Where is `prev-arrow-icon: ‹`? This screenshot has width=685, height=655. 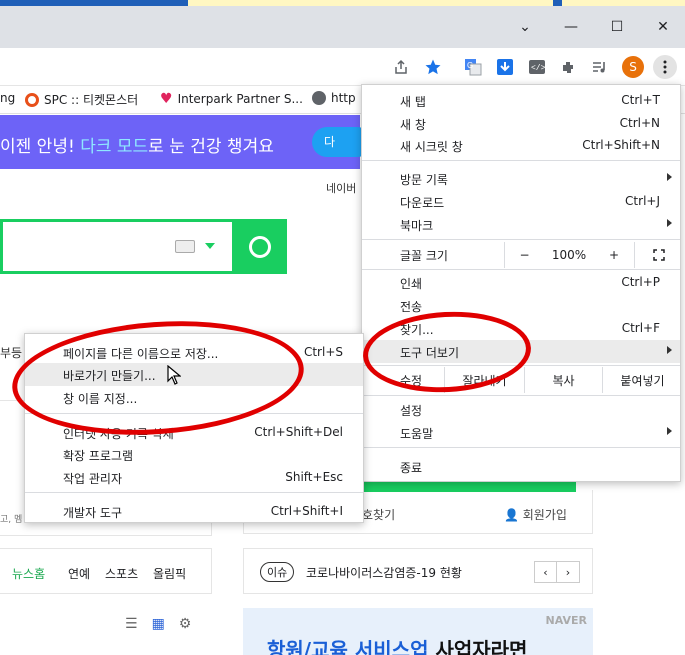 prev-arrow-icon: ‹ is located at coordinates (546, 572).